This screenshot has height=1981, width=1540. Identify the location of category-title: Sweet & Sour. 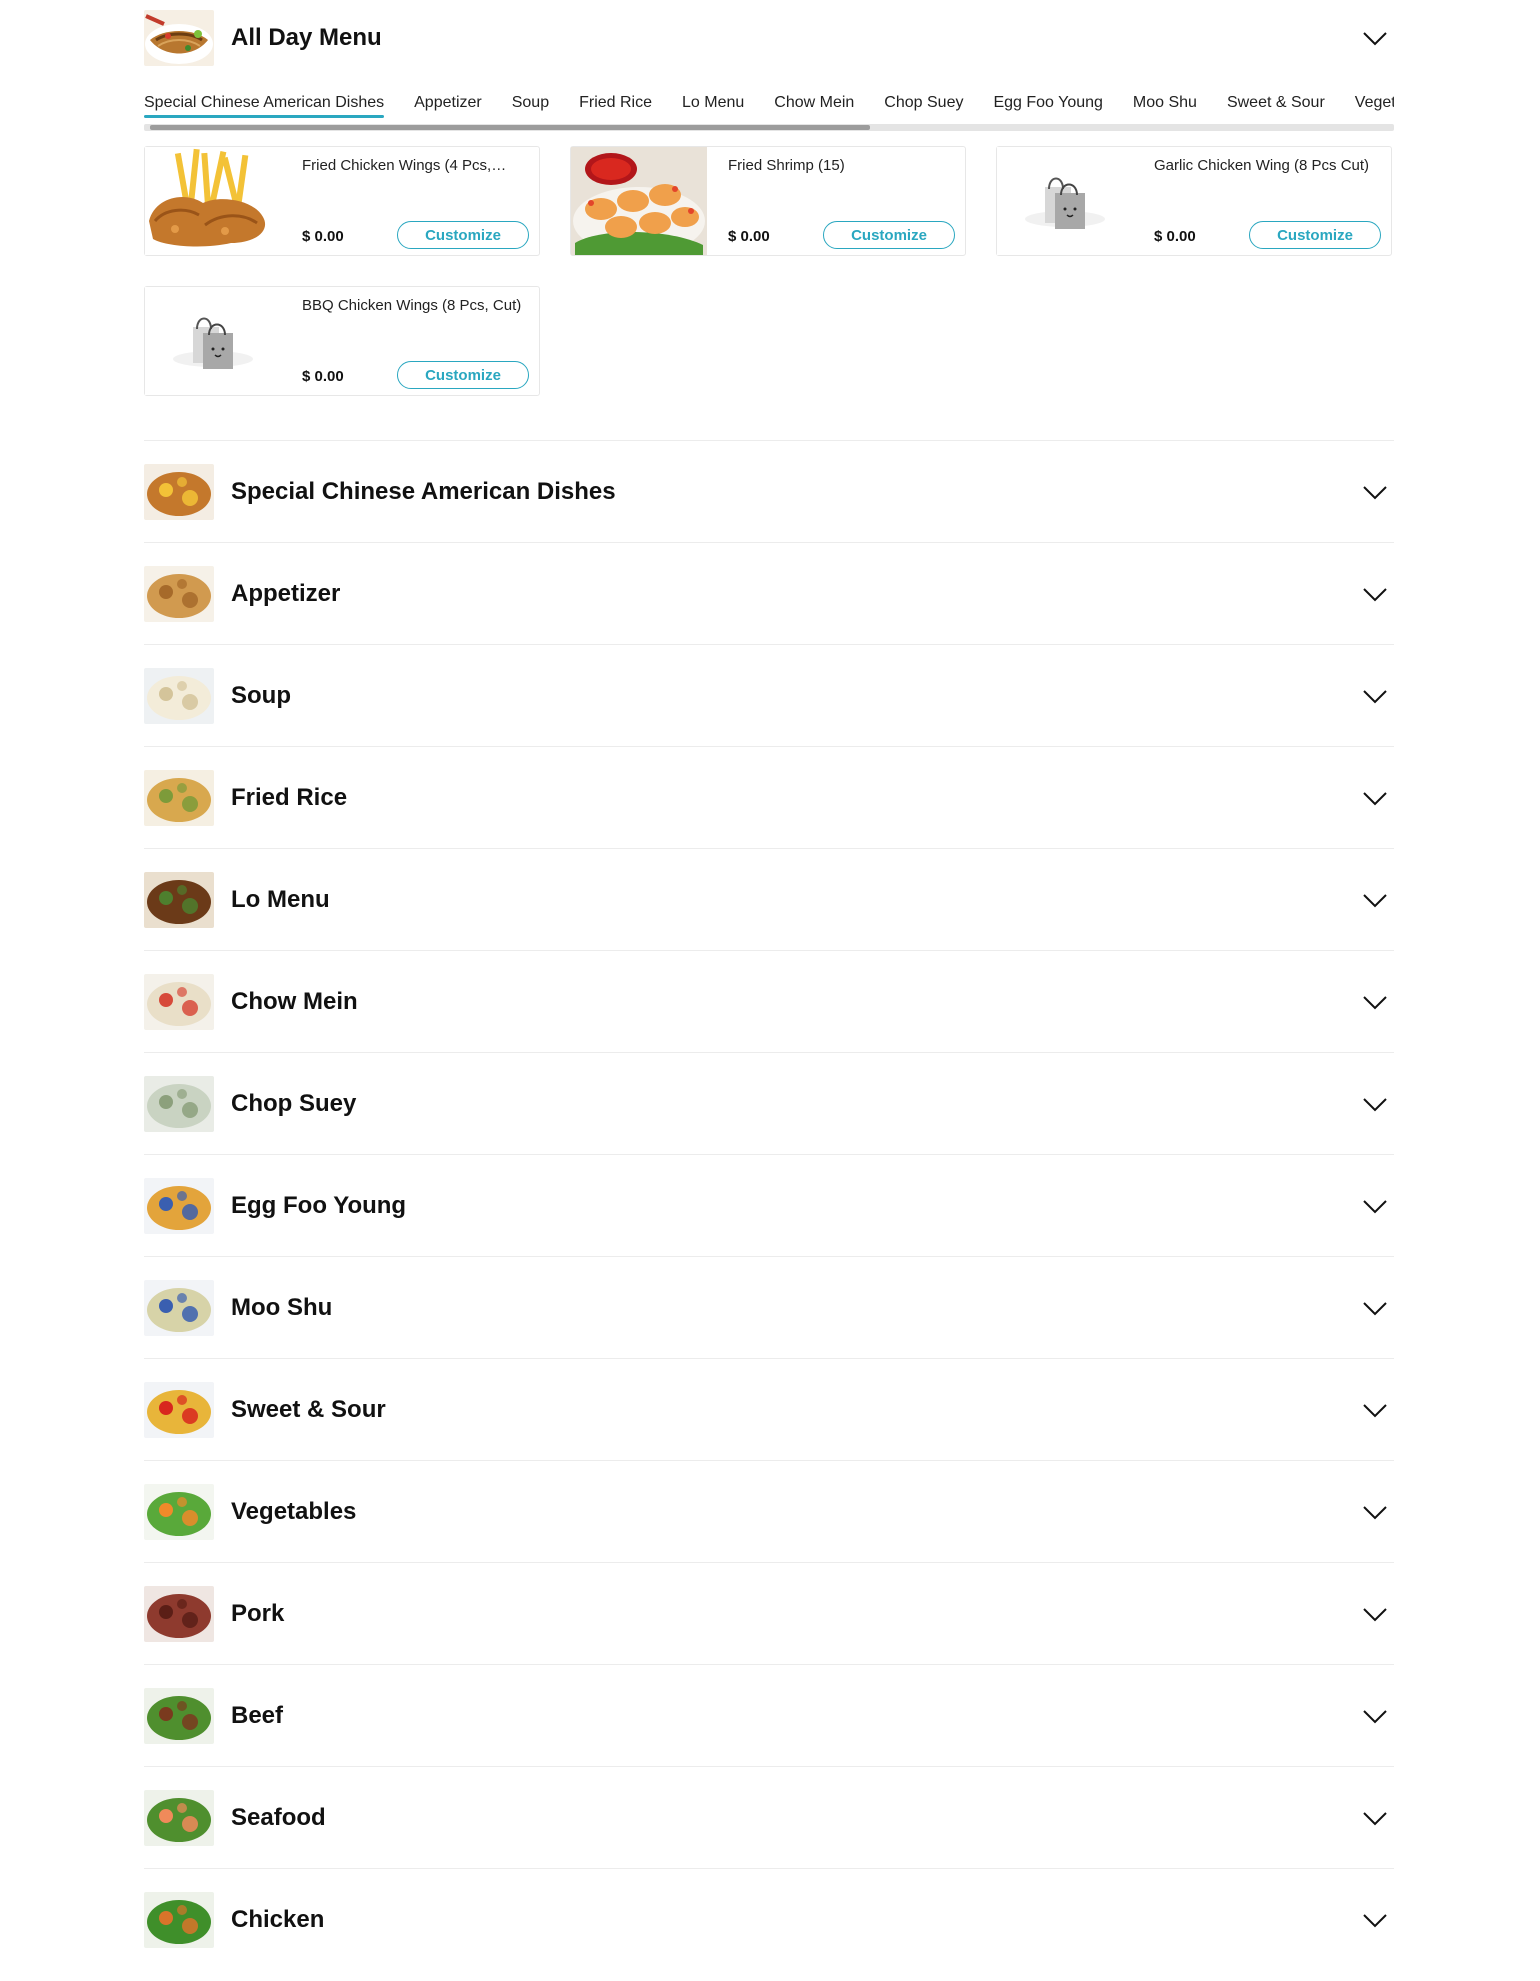
(308, 1409).